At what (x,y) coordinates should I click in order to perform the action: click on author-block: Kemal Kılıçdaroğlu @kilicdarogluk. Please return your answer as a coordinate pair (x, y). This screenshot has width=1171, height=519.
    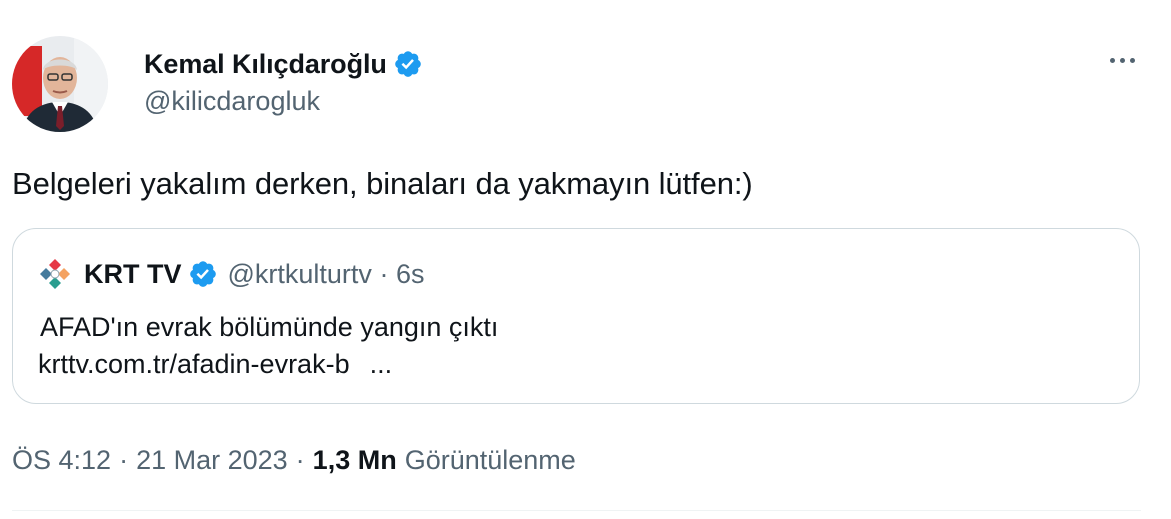
    Looking at the image, I should click on (283, 80).